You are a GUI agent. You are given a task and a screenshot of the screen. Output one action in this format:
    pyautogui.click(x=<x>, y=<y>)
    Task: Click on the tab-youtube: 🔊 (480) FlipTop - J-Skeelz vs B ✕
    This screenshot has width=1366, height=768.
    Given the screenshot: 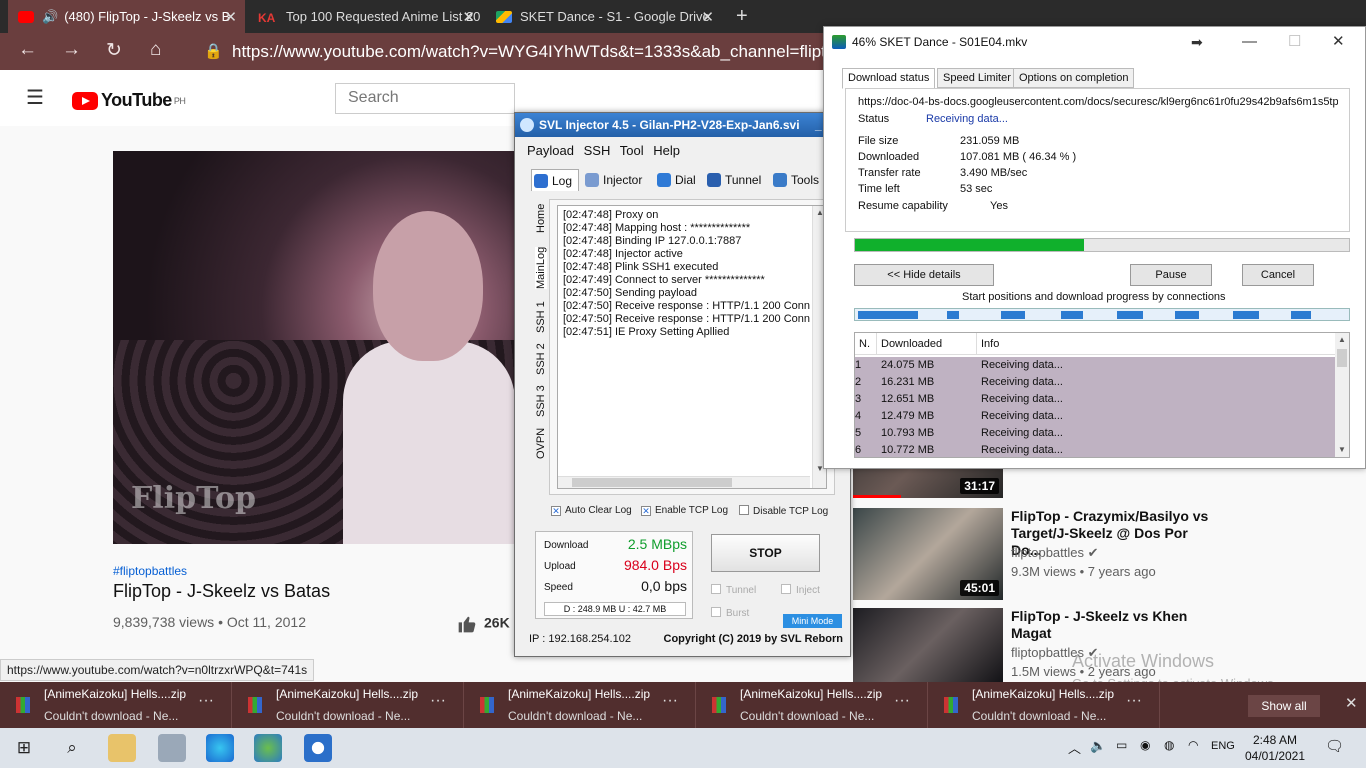 What is the action you would take?
    pyautogui.click(x=126, y=16)
    